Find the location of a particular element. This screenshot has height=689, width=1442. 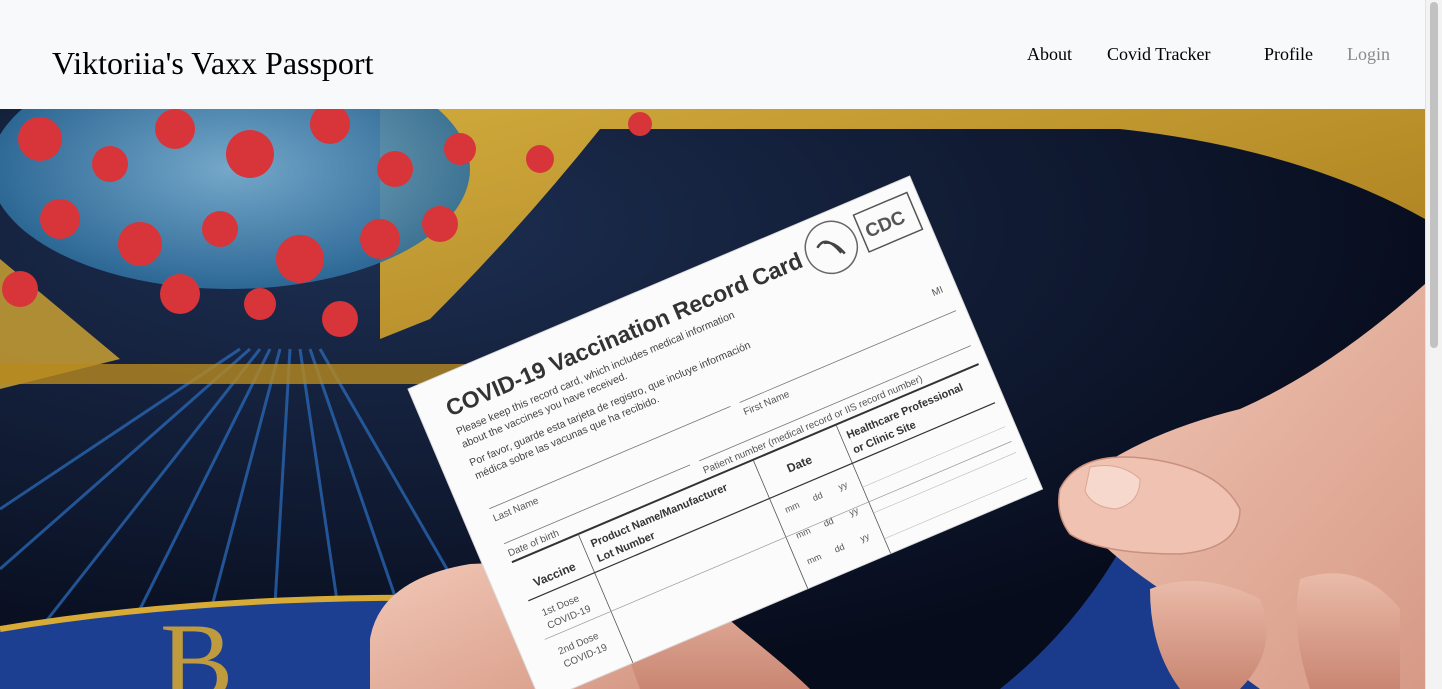

svg-text: B is located at coordinates (196, 645).